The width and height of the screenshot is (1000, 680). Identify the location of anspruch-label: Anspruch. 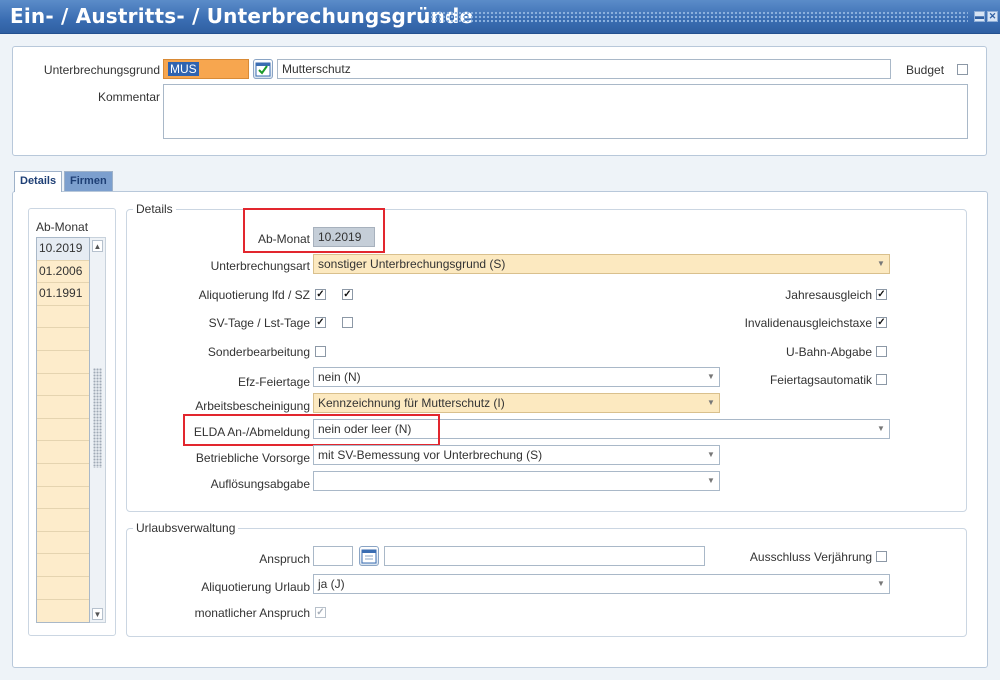
(284, 559).